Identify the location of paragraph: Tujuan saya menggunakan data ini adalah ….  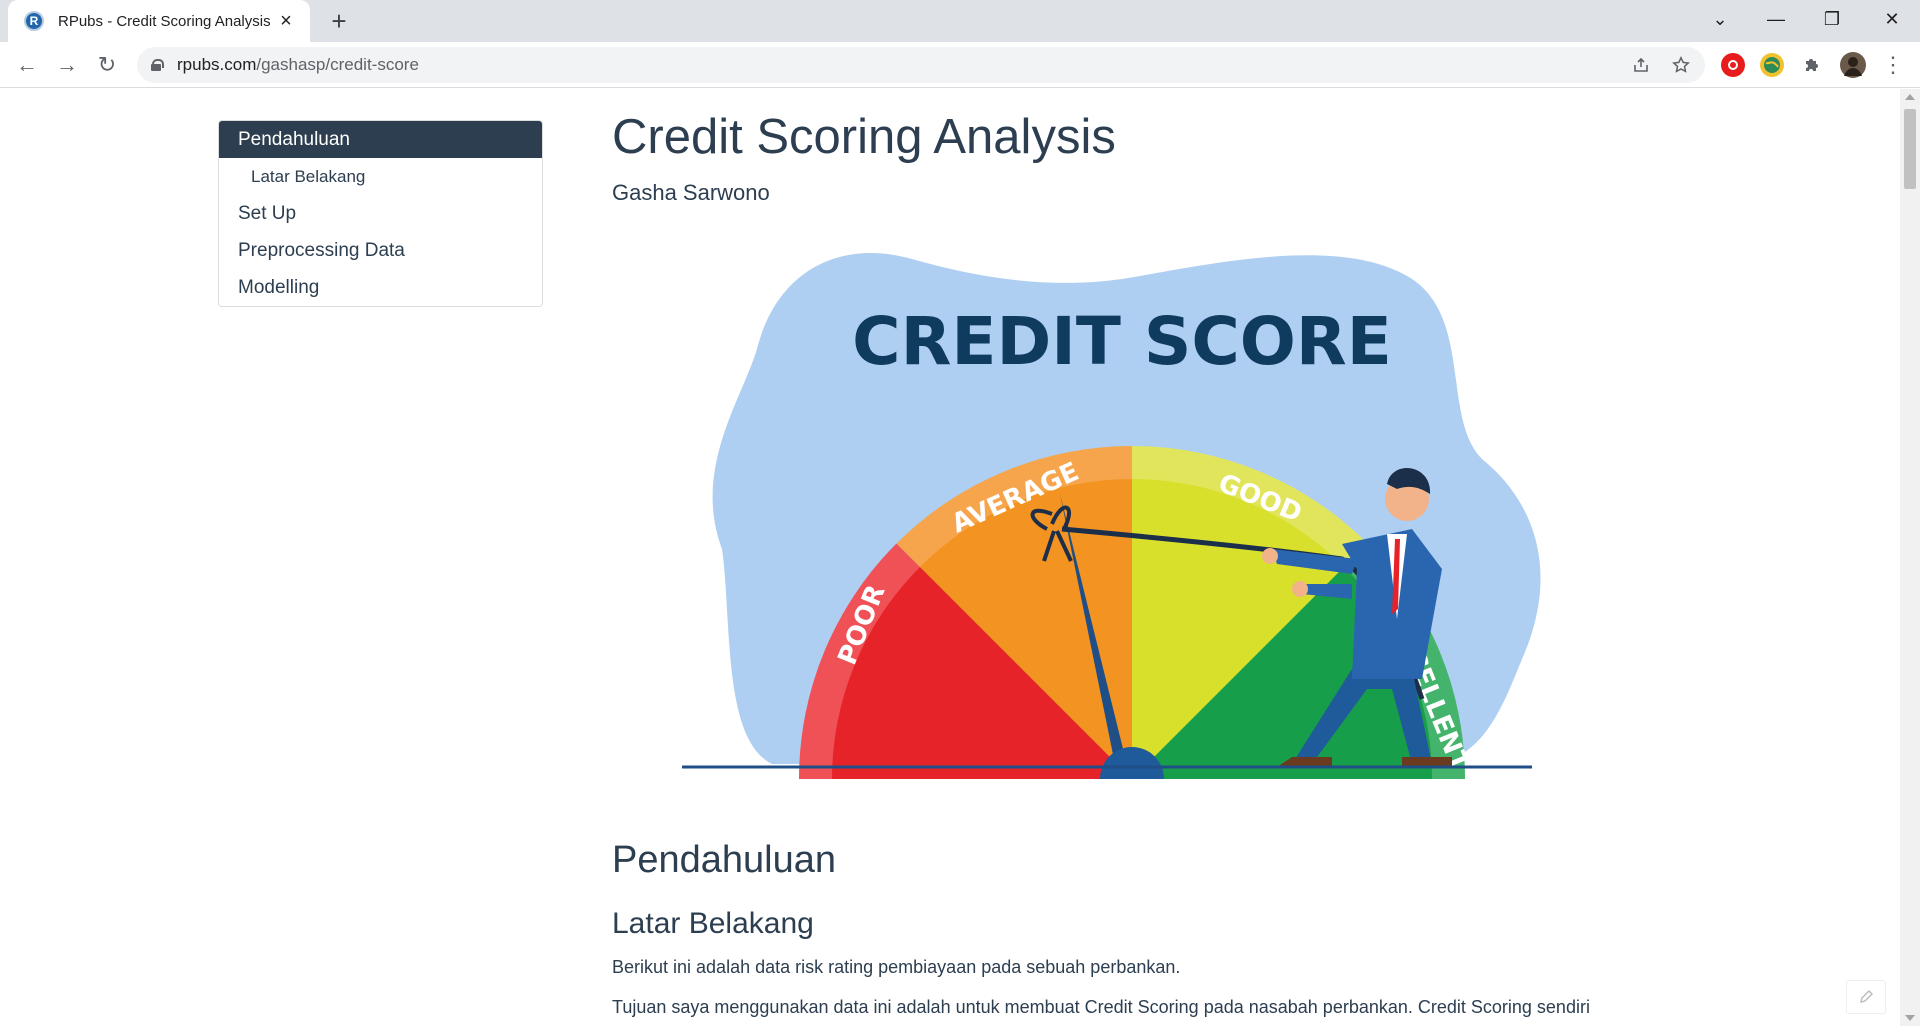
(1101, 1007).